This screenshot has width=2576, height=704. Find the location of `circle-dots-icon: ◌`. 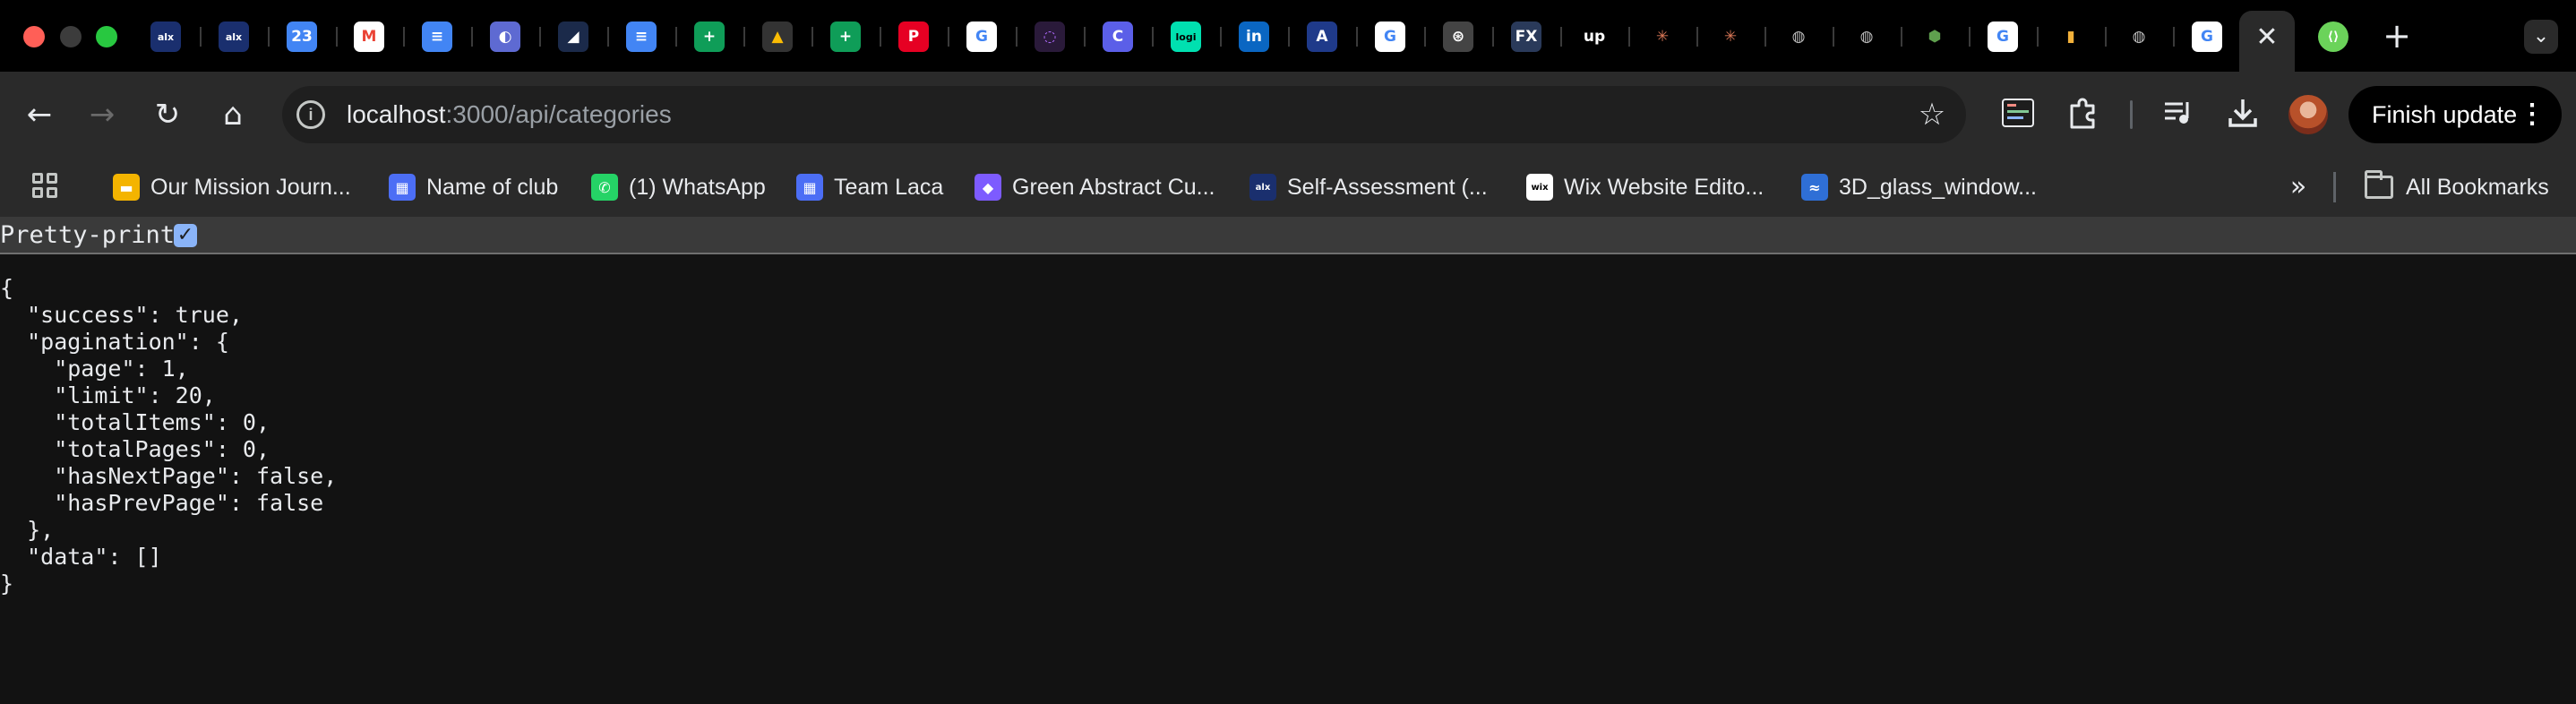

circle-dots-icon: ◌ is located at coordinates (1050, 36).